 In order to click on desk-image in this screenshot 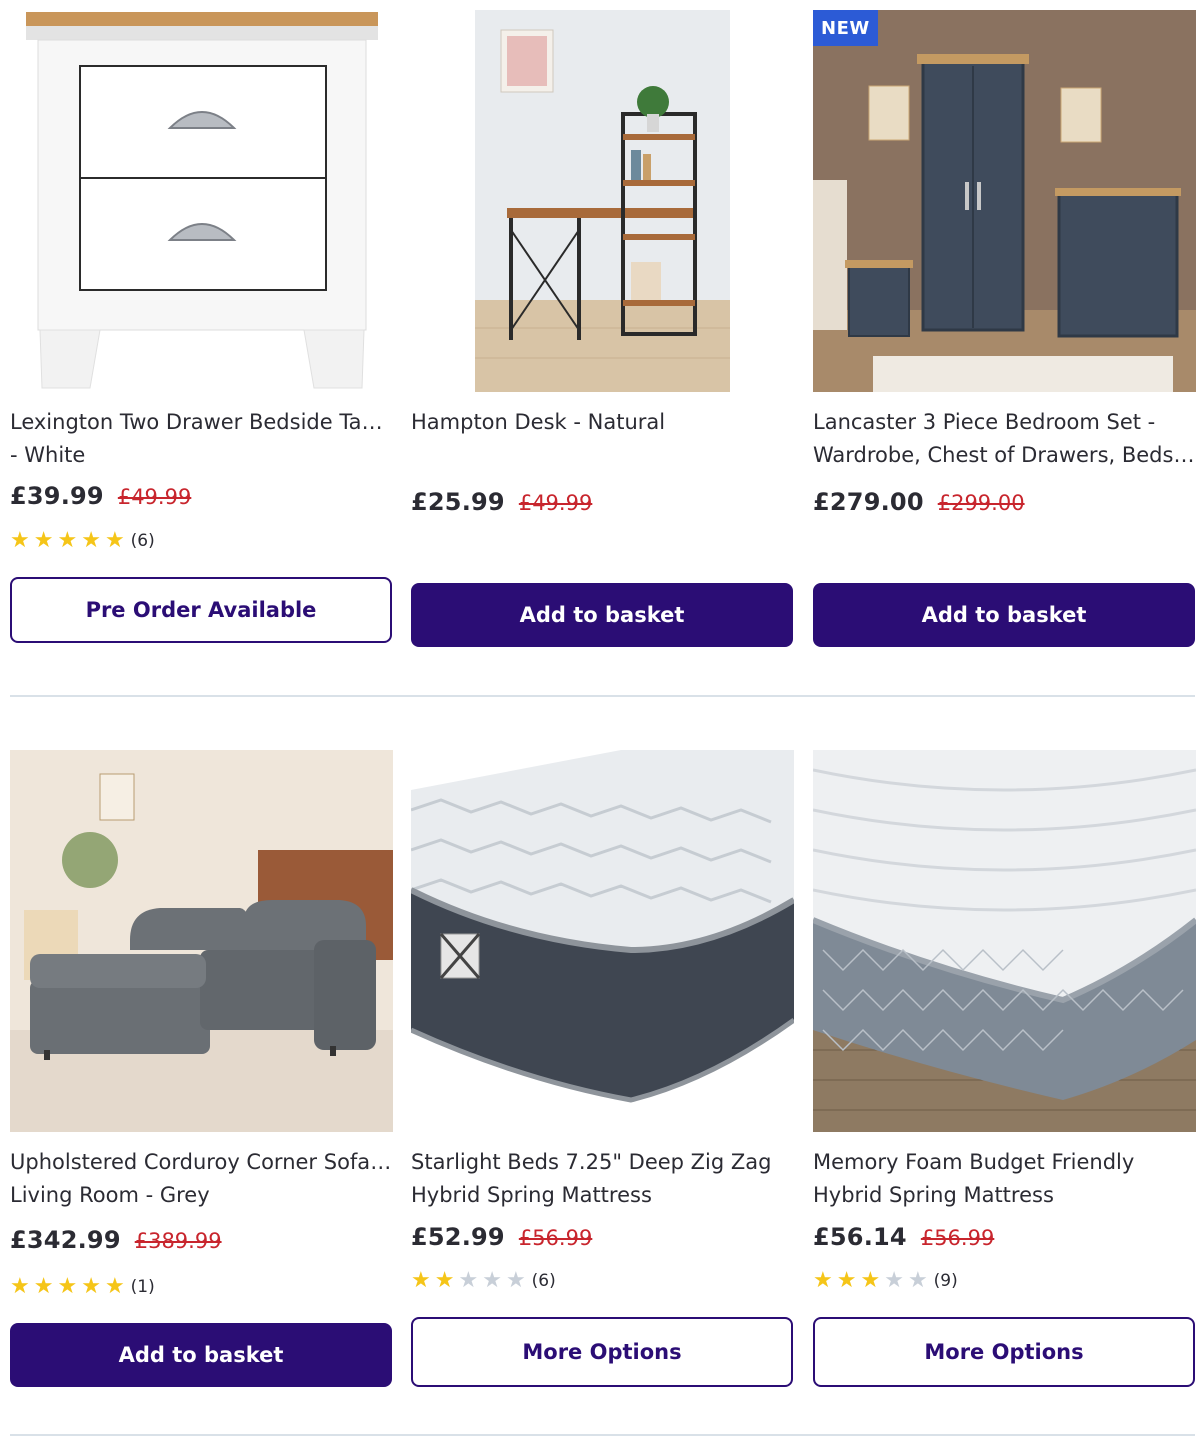, I will do `click(602, 201)`.